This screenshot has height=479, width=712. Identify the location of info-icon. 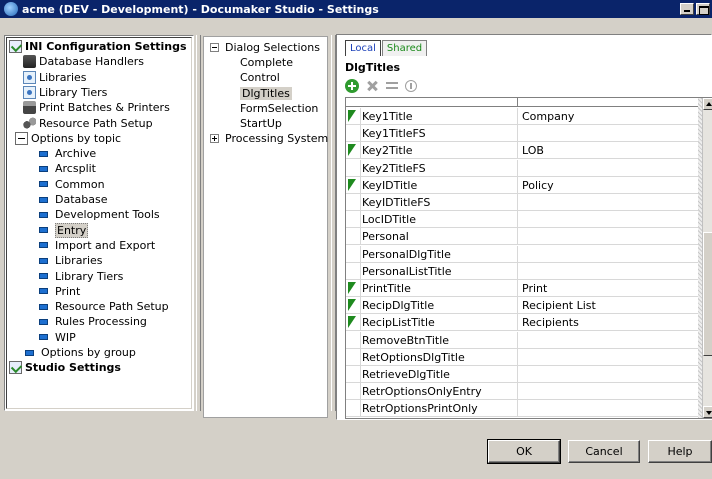
(411, 86).